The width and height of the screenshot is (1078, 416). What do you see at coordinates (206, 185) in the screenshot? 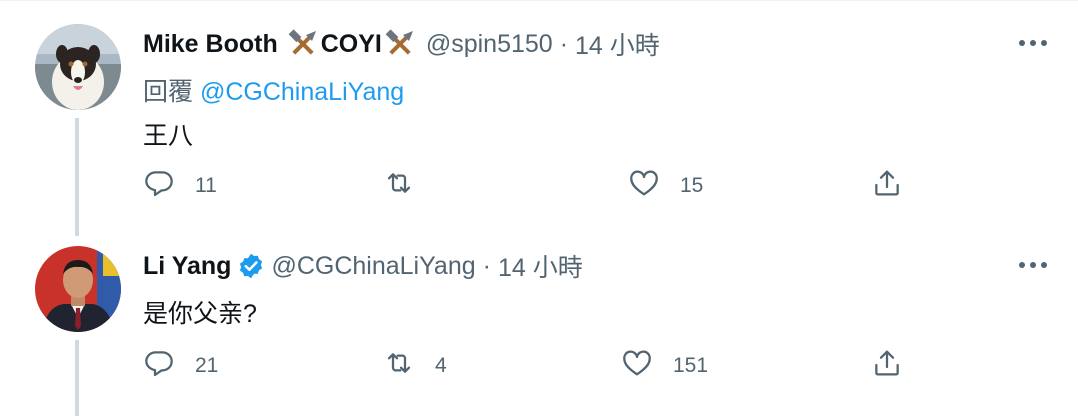
I see `reply-count: 11` at bounding box center [206, 185].